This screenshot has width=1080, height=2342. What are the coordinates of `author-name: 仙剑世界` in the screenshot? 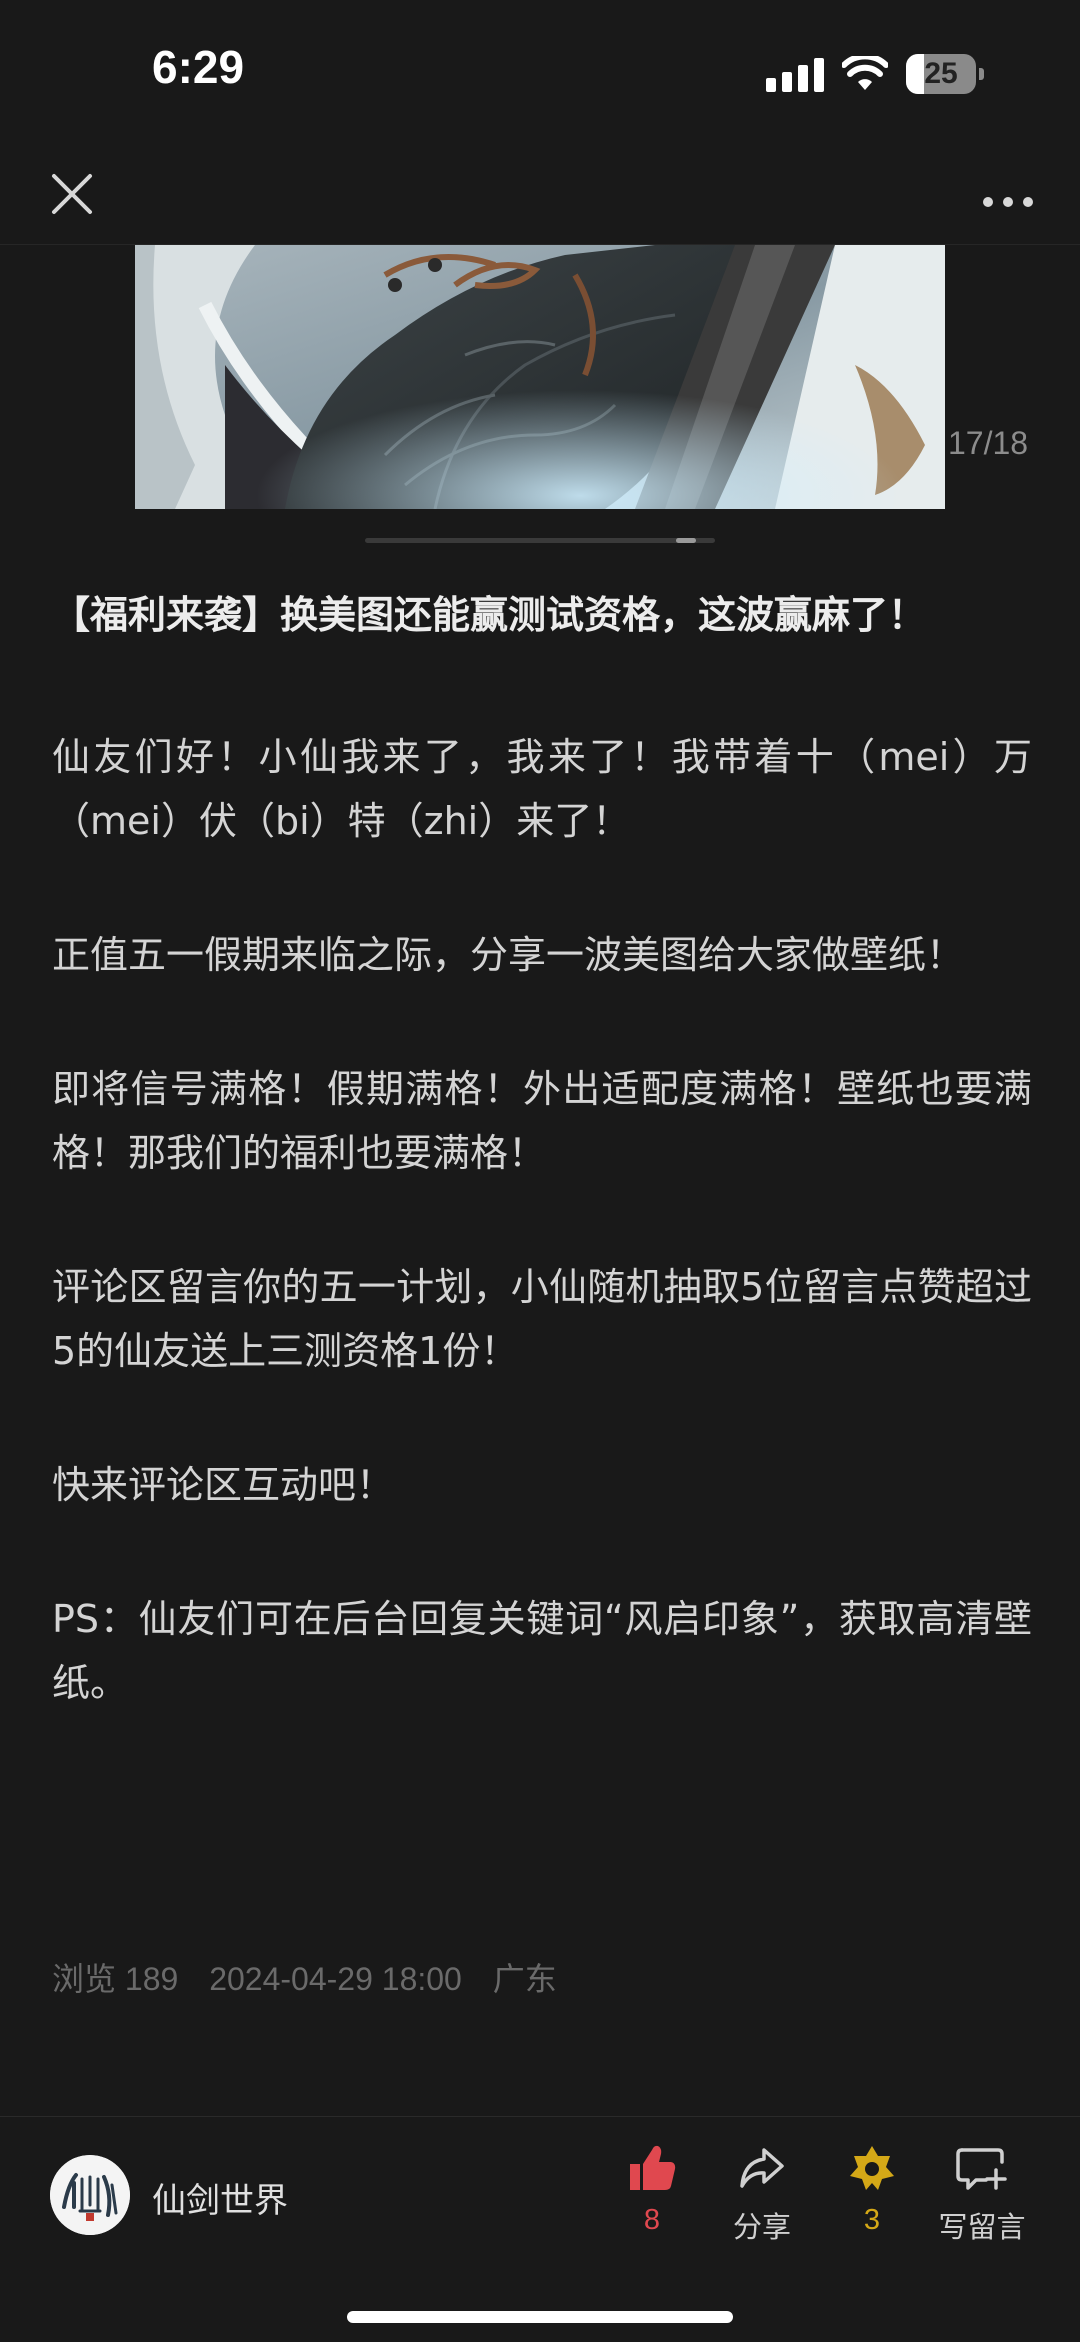 It's located at (220, 2197).